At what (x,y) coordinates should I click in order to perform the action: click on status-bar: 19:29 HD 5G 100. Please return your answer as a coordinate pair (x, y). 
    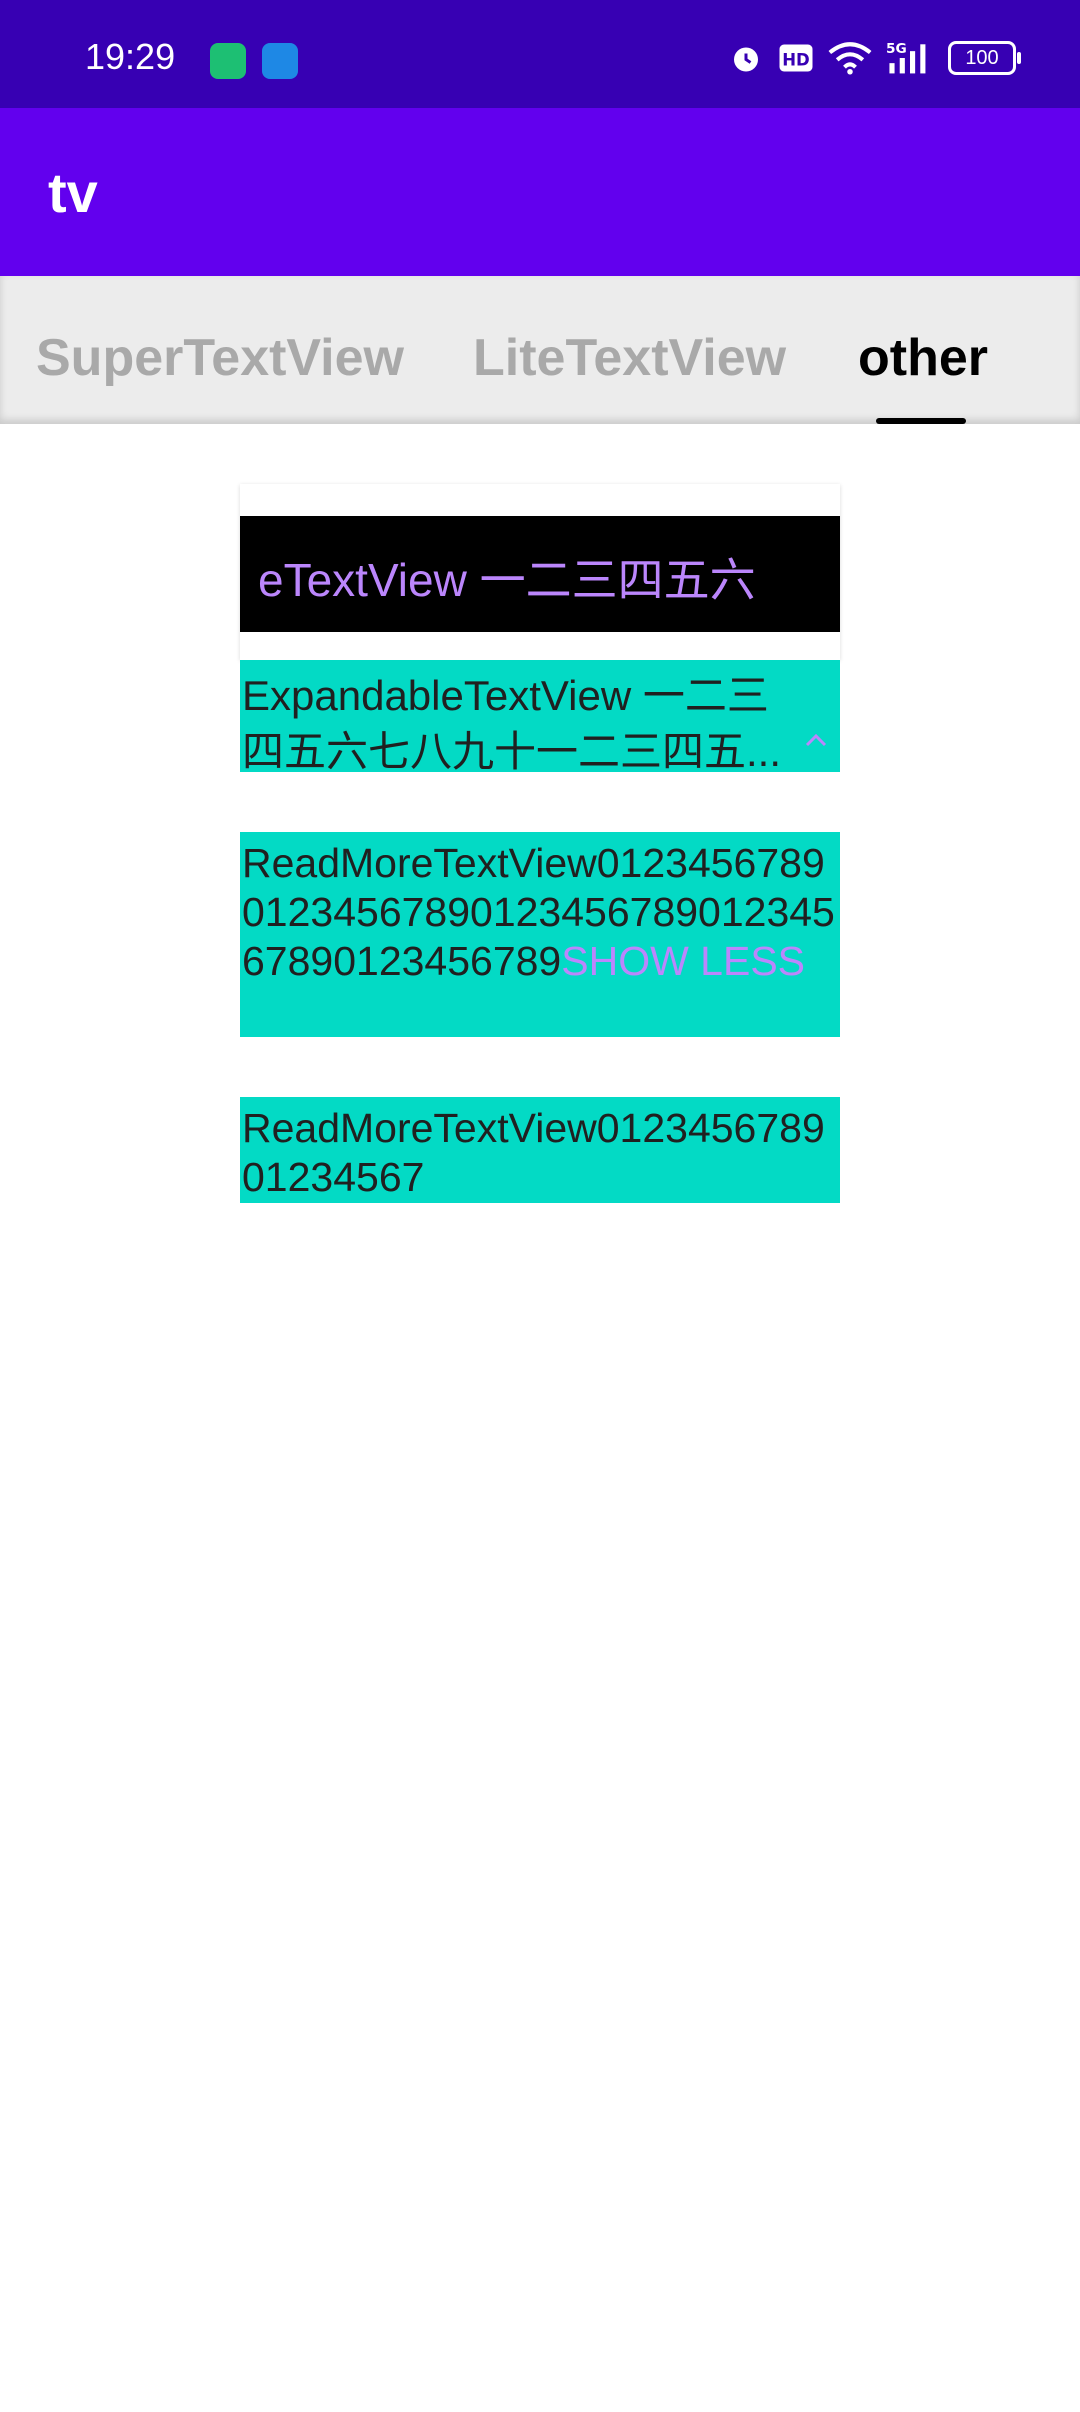
    Looking at the image, I should click on (540, 54).